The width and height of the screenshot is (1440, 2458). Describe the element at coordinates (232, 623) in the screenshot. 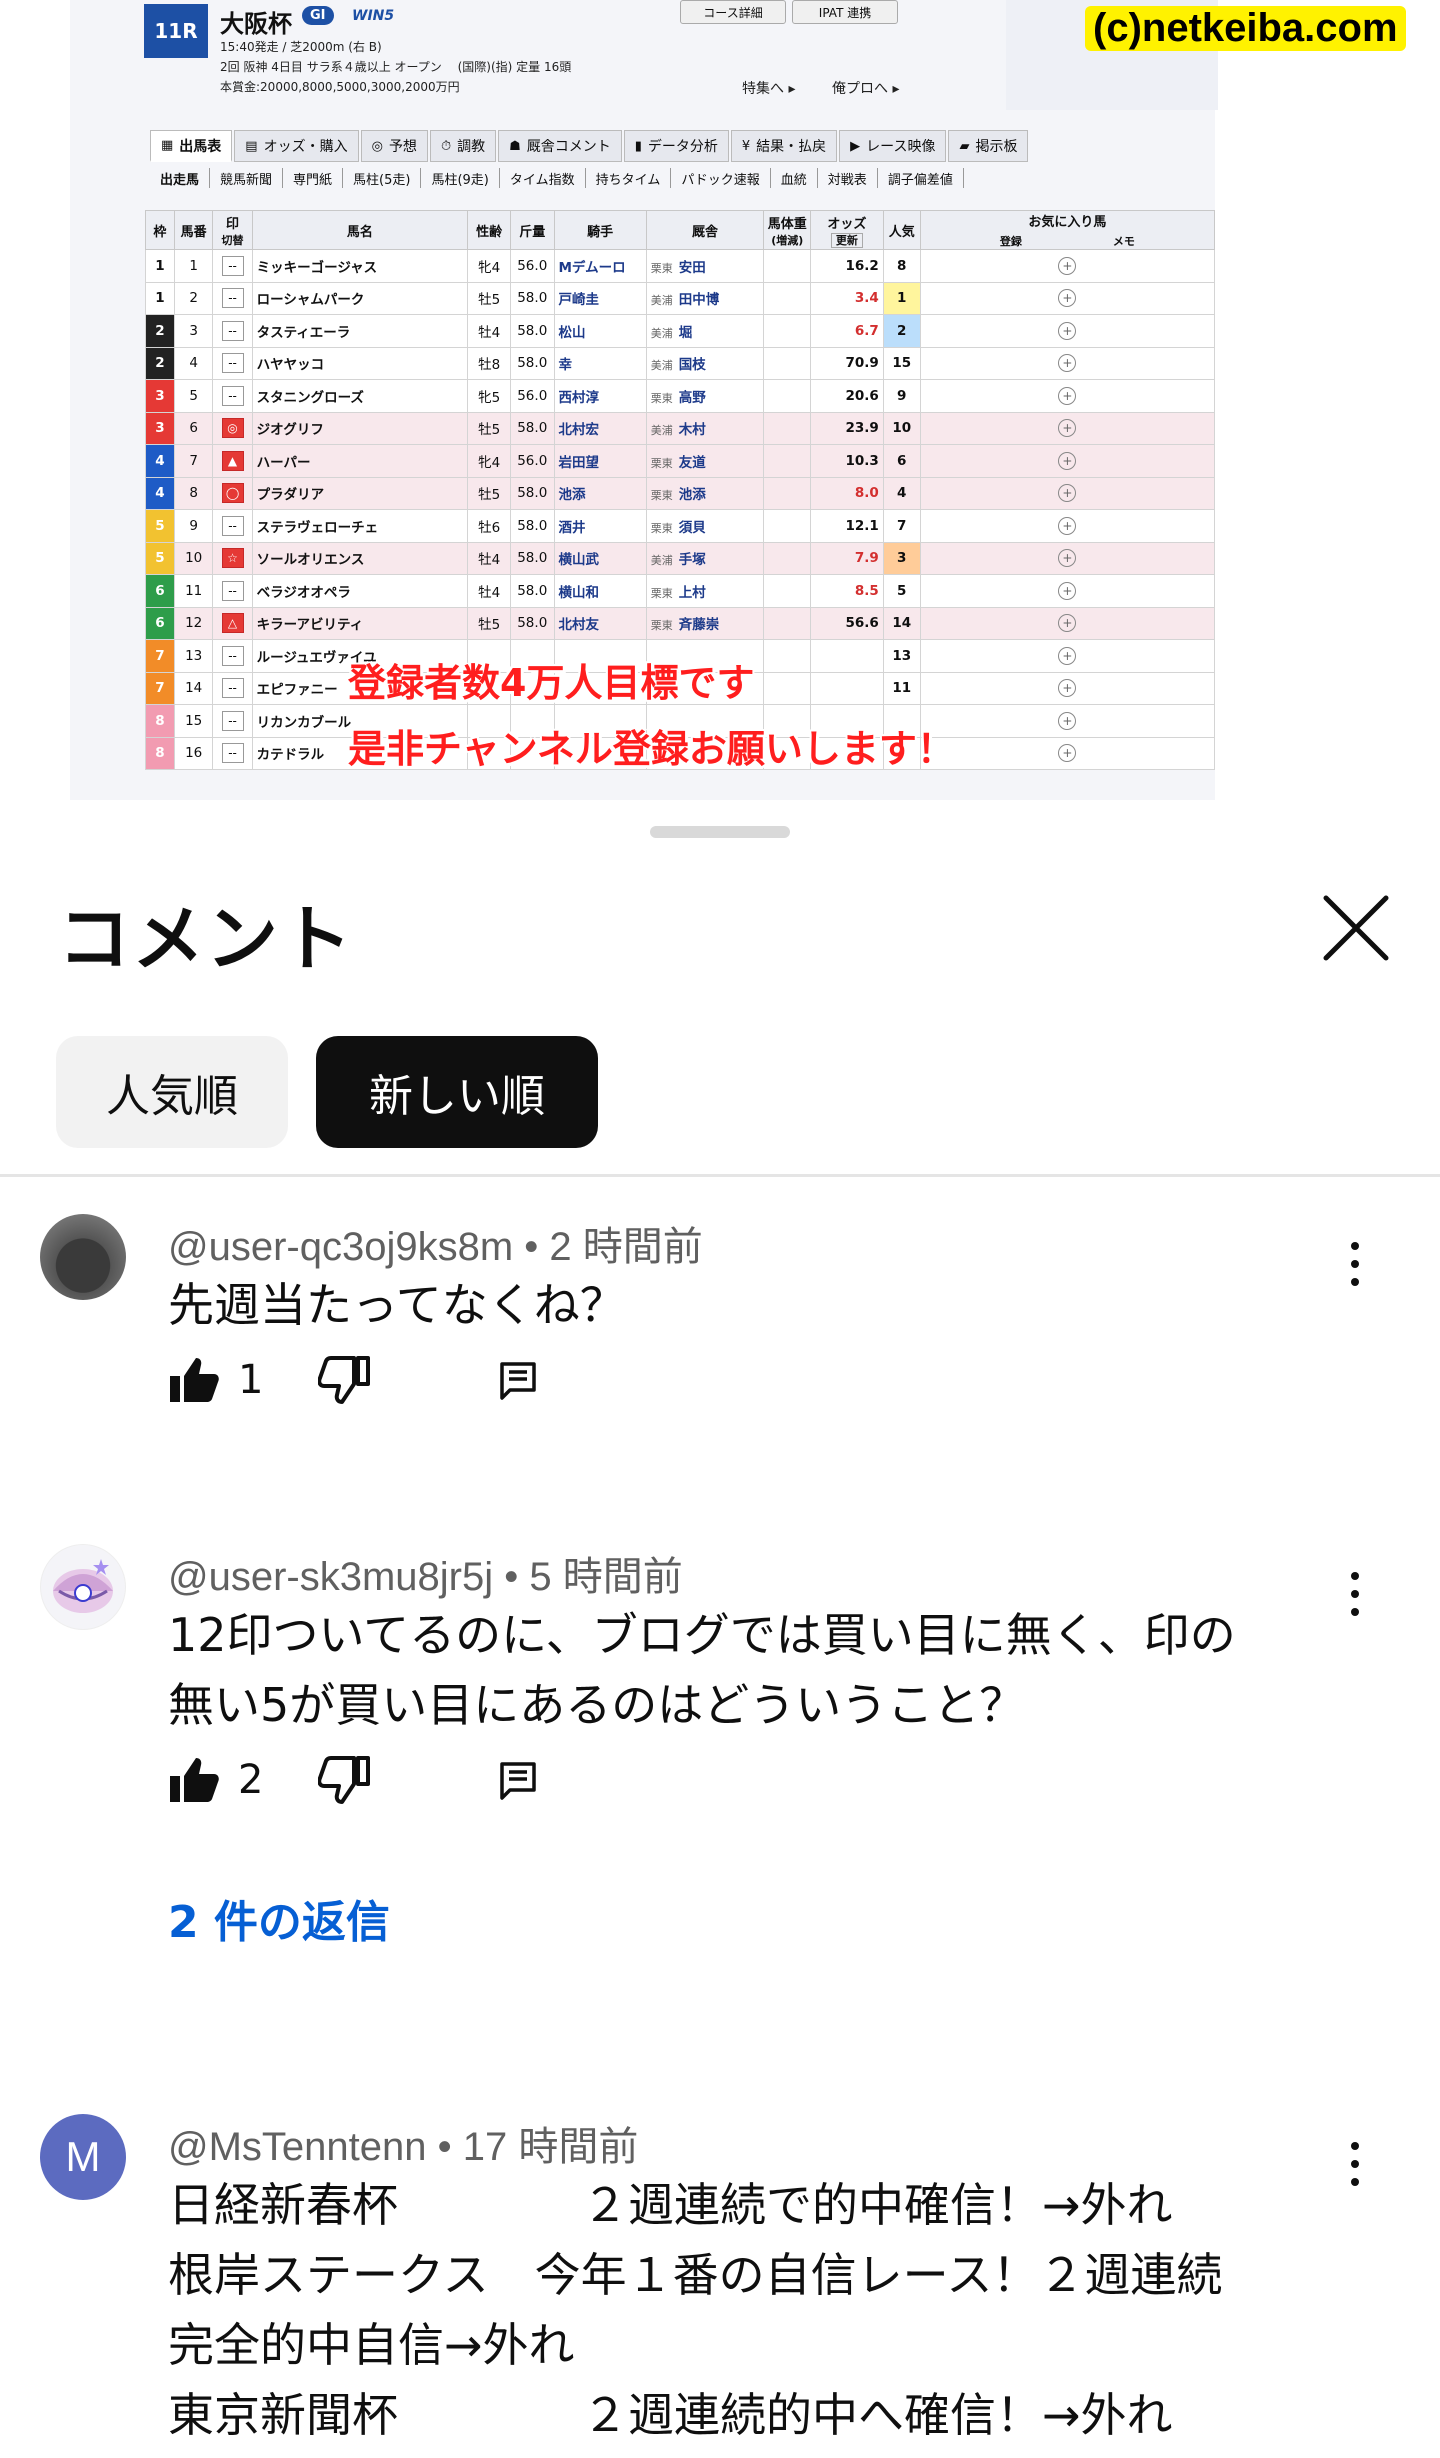

I see `mark-cell: △` at that location.